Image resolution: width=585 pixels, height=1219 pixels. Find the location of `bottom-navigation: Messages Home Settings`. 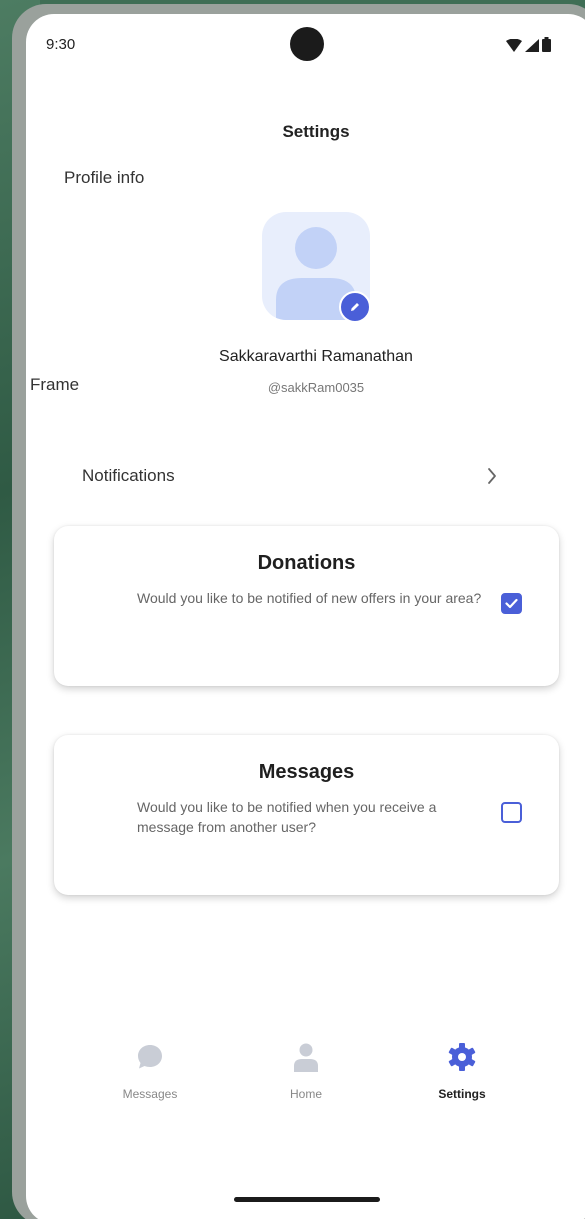

bottom-navigation: Messages Home Settings is located at coordinates (305, 1079).